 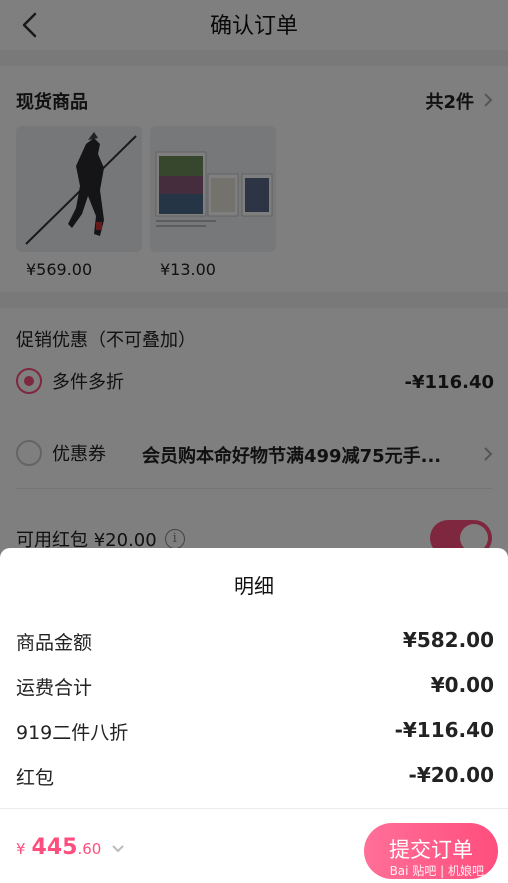 I want to click on detail-row-value: ¥0.00, so click(x=462, y=685).